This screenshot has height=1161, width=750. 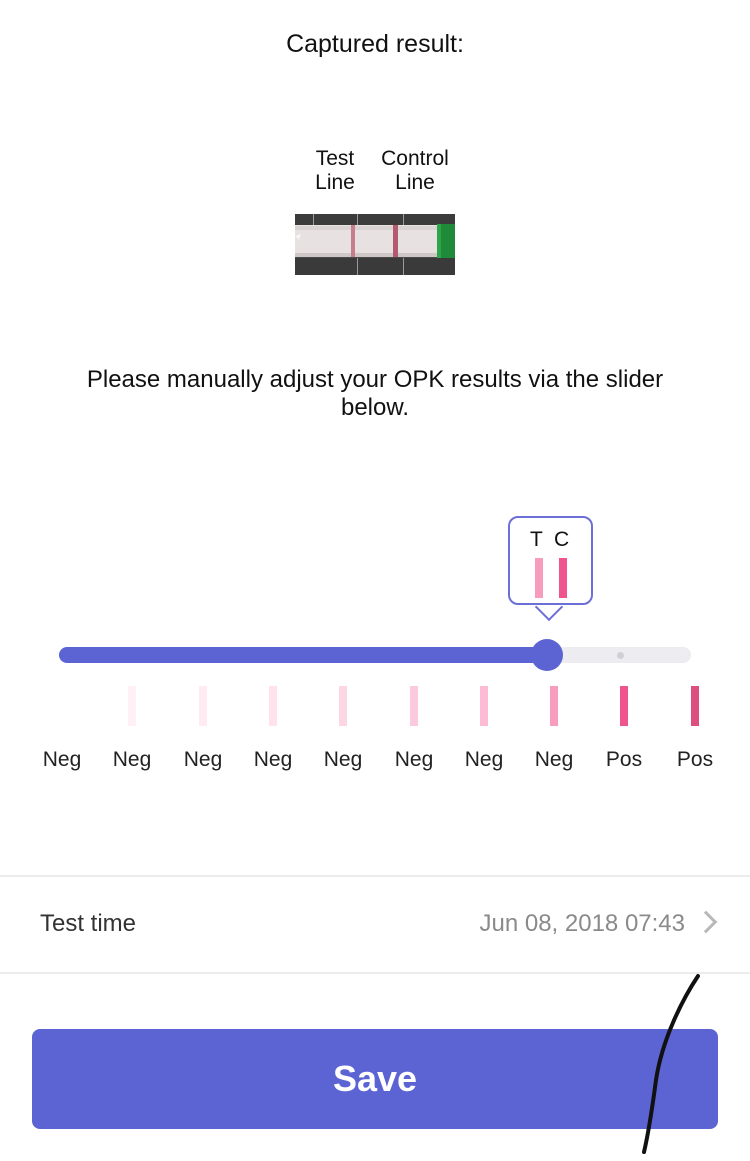 I want to click on top-divider, so click(x=375, y=876).